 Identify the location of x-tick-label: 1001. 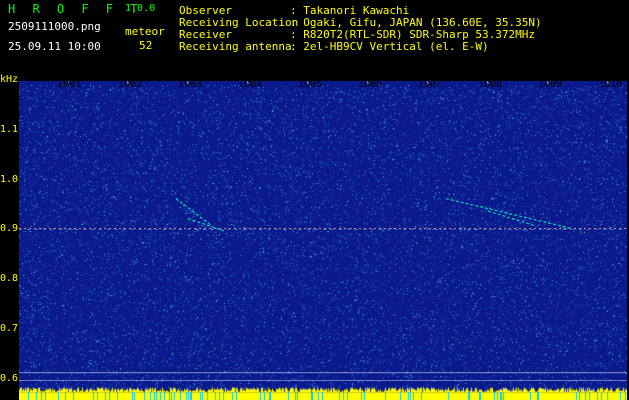
(69, 84).